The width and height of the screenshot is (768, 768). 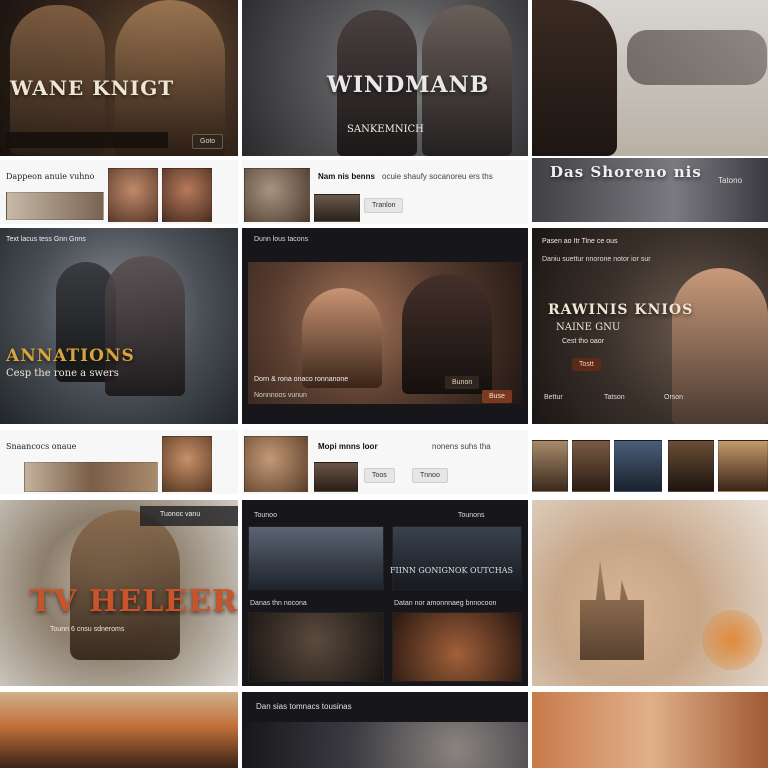 I want to click on footer-link: Tatson, so click(x=614, y=397).